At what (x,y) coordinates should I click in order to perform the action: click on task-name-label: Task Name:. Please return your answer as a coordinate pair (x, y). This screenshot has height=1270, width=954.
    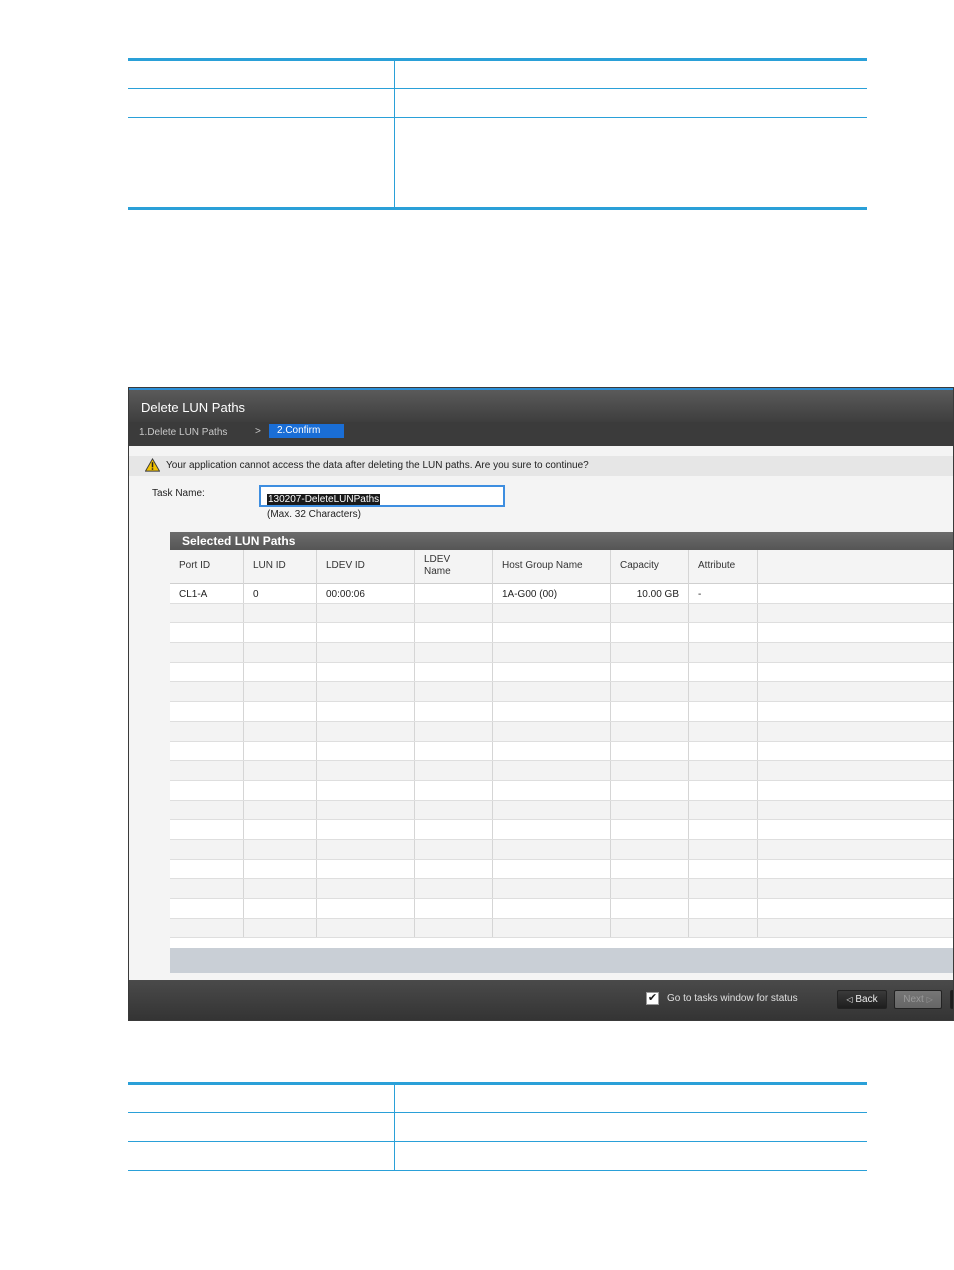
    Looking at the image, I should click on (178, 493).